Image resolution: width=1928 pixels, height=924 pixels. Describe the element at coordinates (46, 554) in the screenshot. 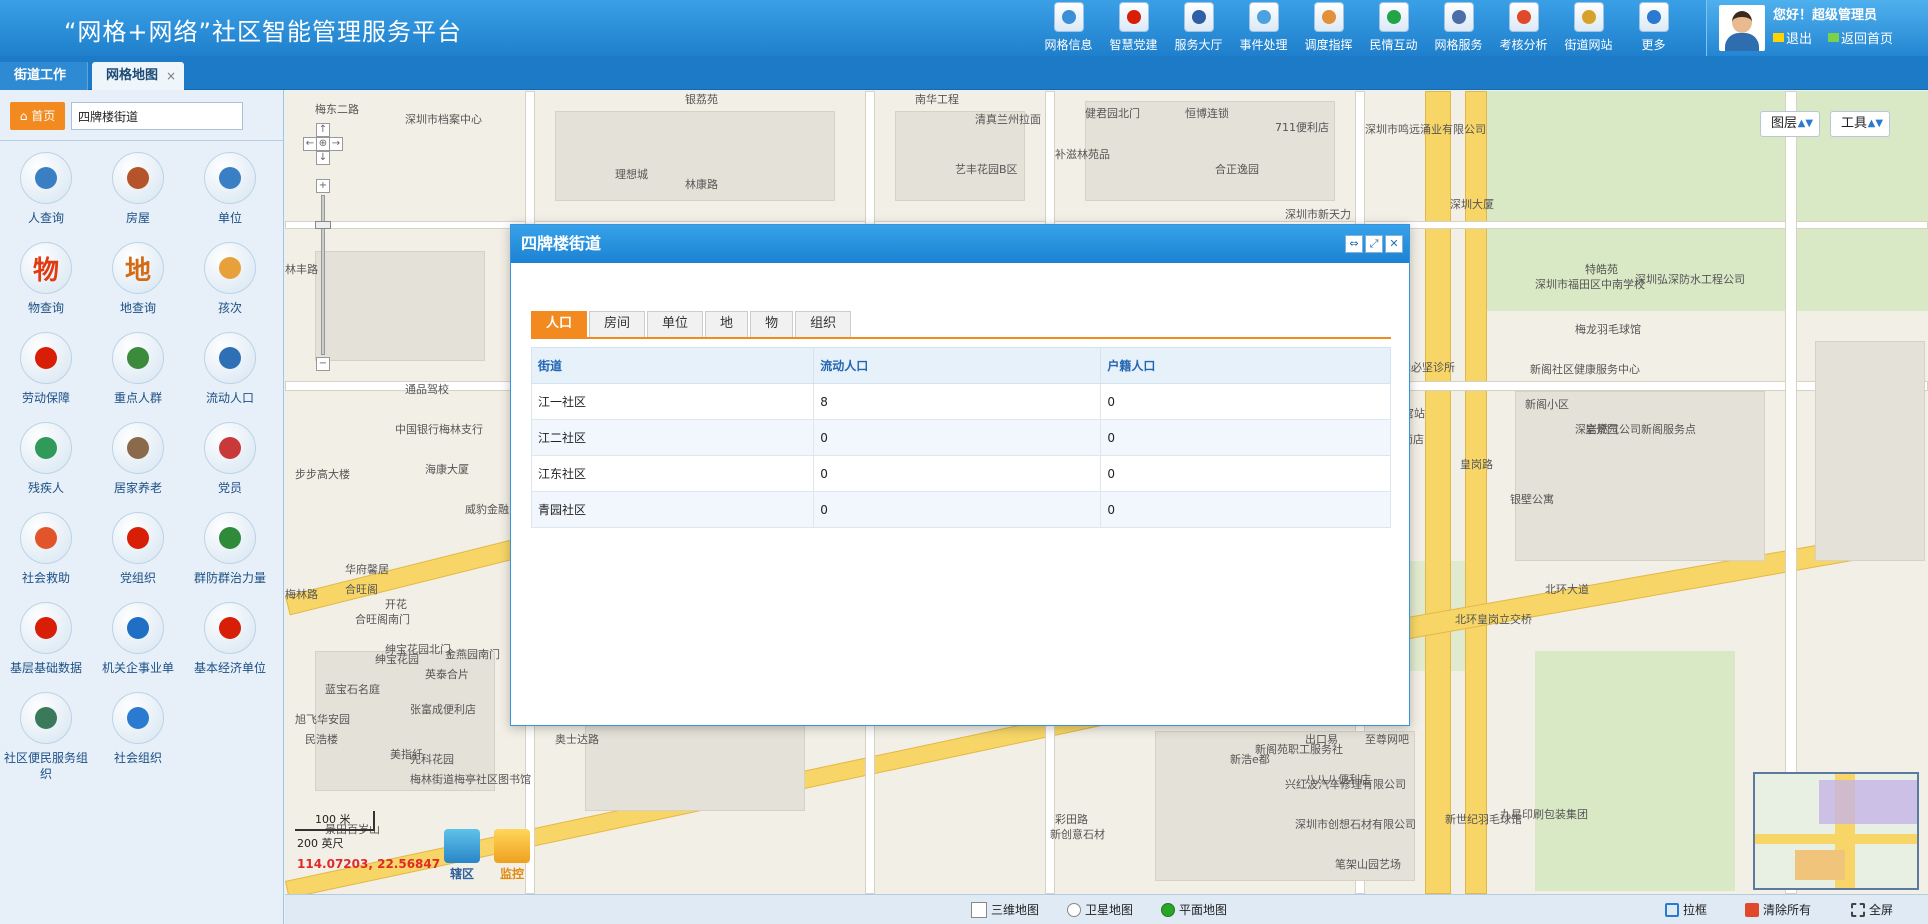

I see `sidebar-item-12: 社会救助` at that location.